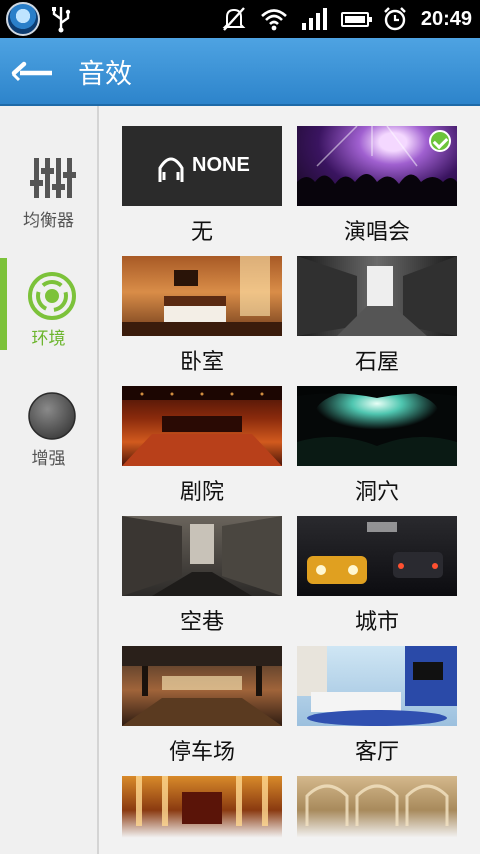 This screenshot has height=854, width=480. I want to click on mute-icon, so click(234, 19).